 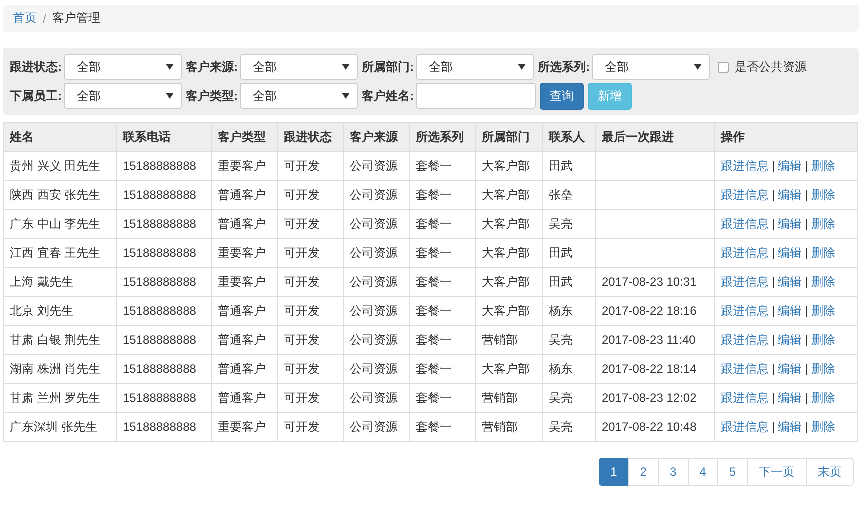 I want to click on table-cell: 重要客户, so click(x=245, y=253).